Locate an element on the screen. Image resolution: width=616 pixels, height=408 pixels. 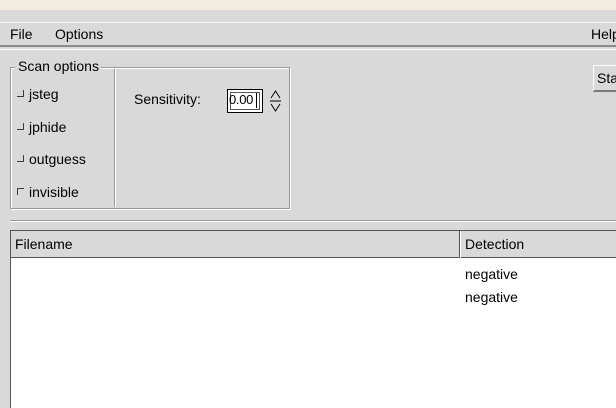
scan-options-title: Scan options is located at coordinates (58, 66).